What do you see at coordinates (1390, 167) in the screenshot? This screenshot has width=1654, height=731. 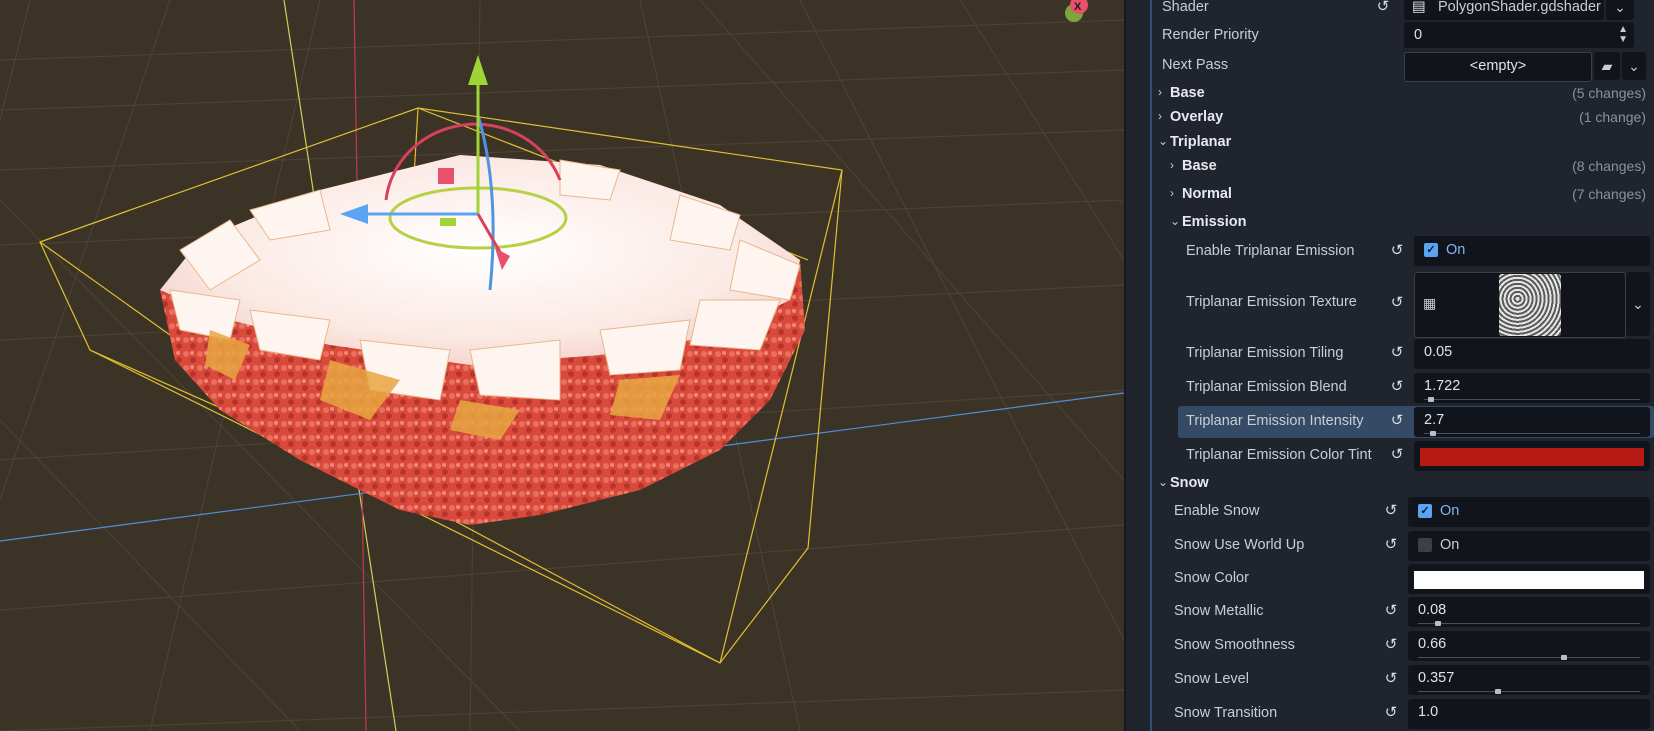 I see `section-triplanar-base: › Base (8 changes)` at bounding box center [1390, 167].